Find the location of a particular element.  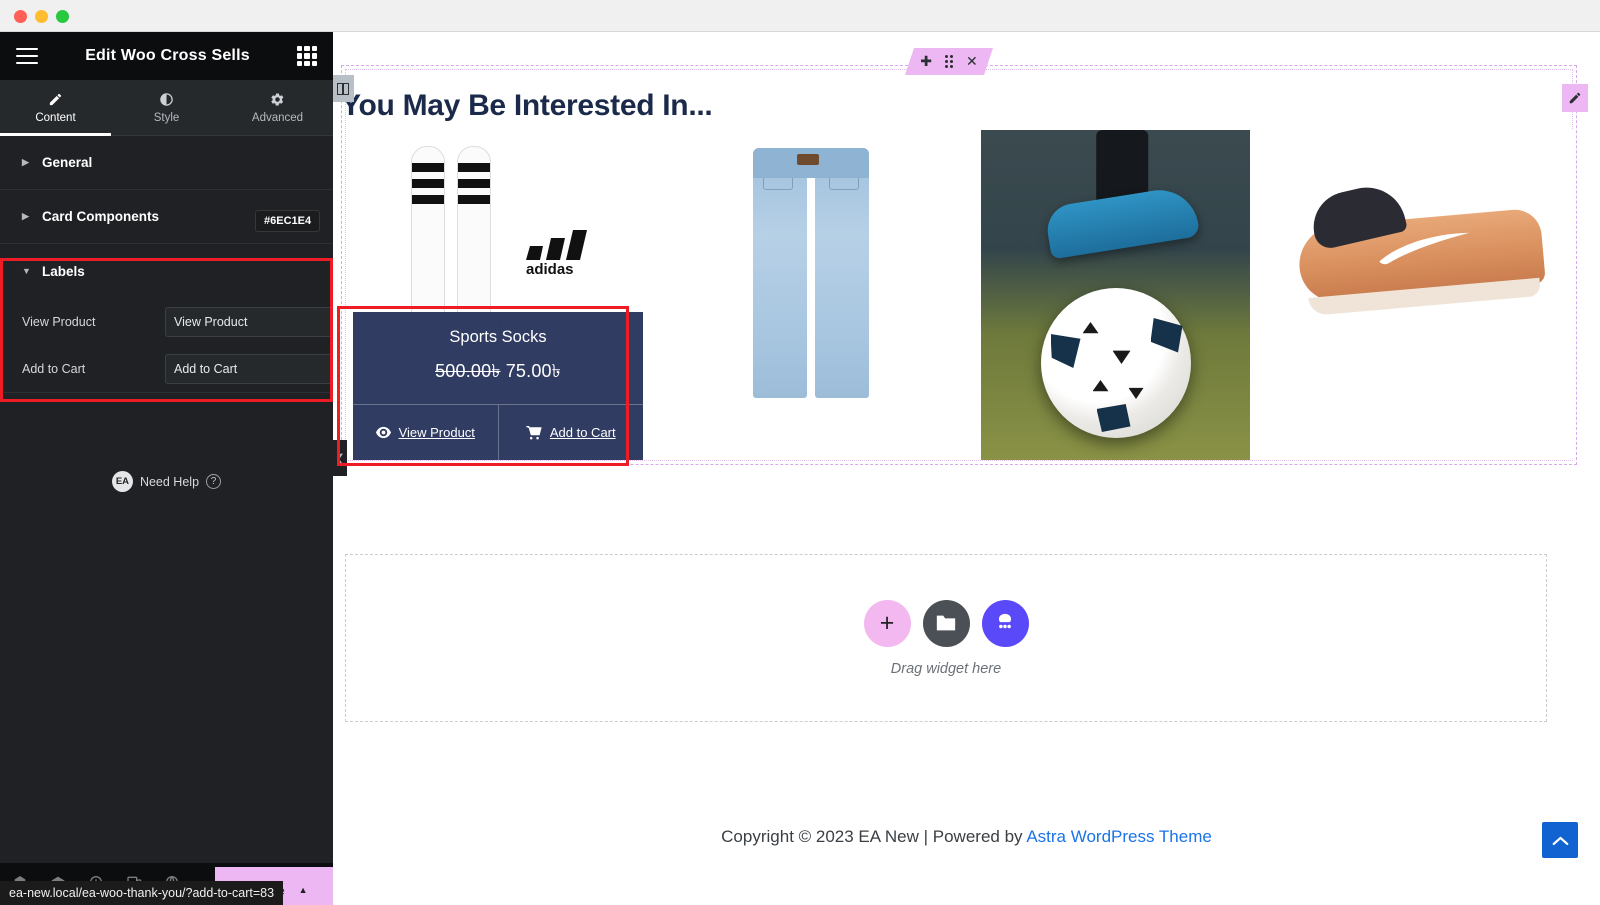

product-price: 500.00৳ 75.00৳ is located at coordinates (498, 367).